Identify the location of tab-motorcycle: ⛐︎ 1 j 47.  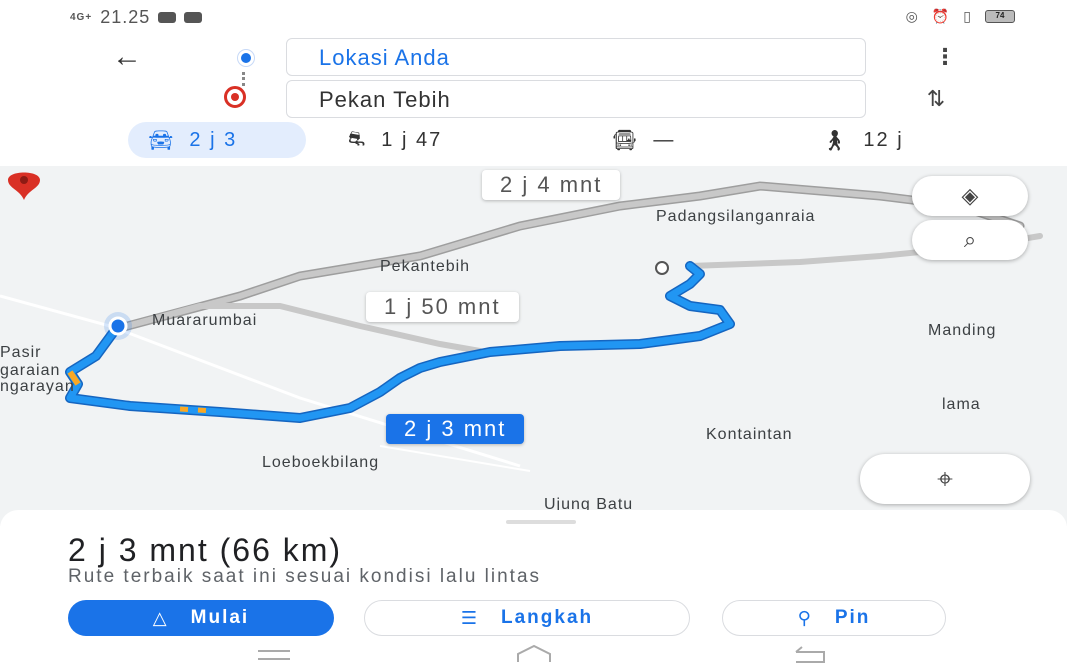
(395, 140).